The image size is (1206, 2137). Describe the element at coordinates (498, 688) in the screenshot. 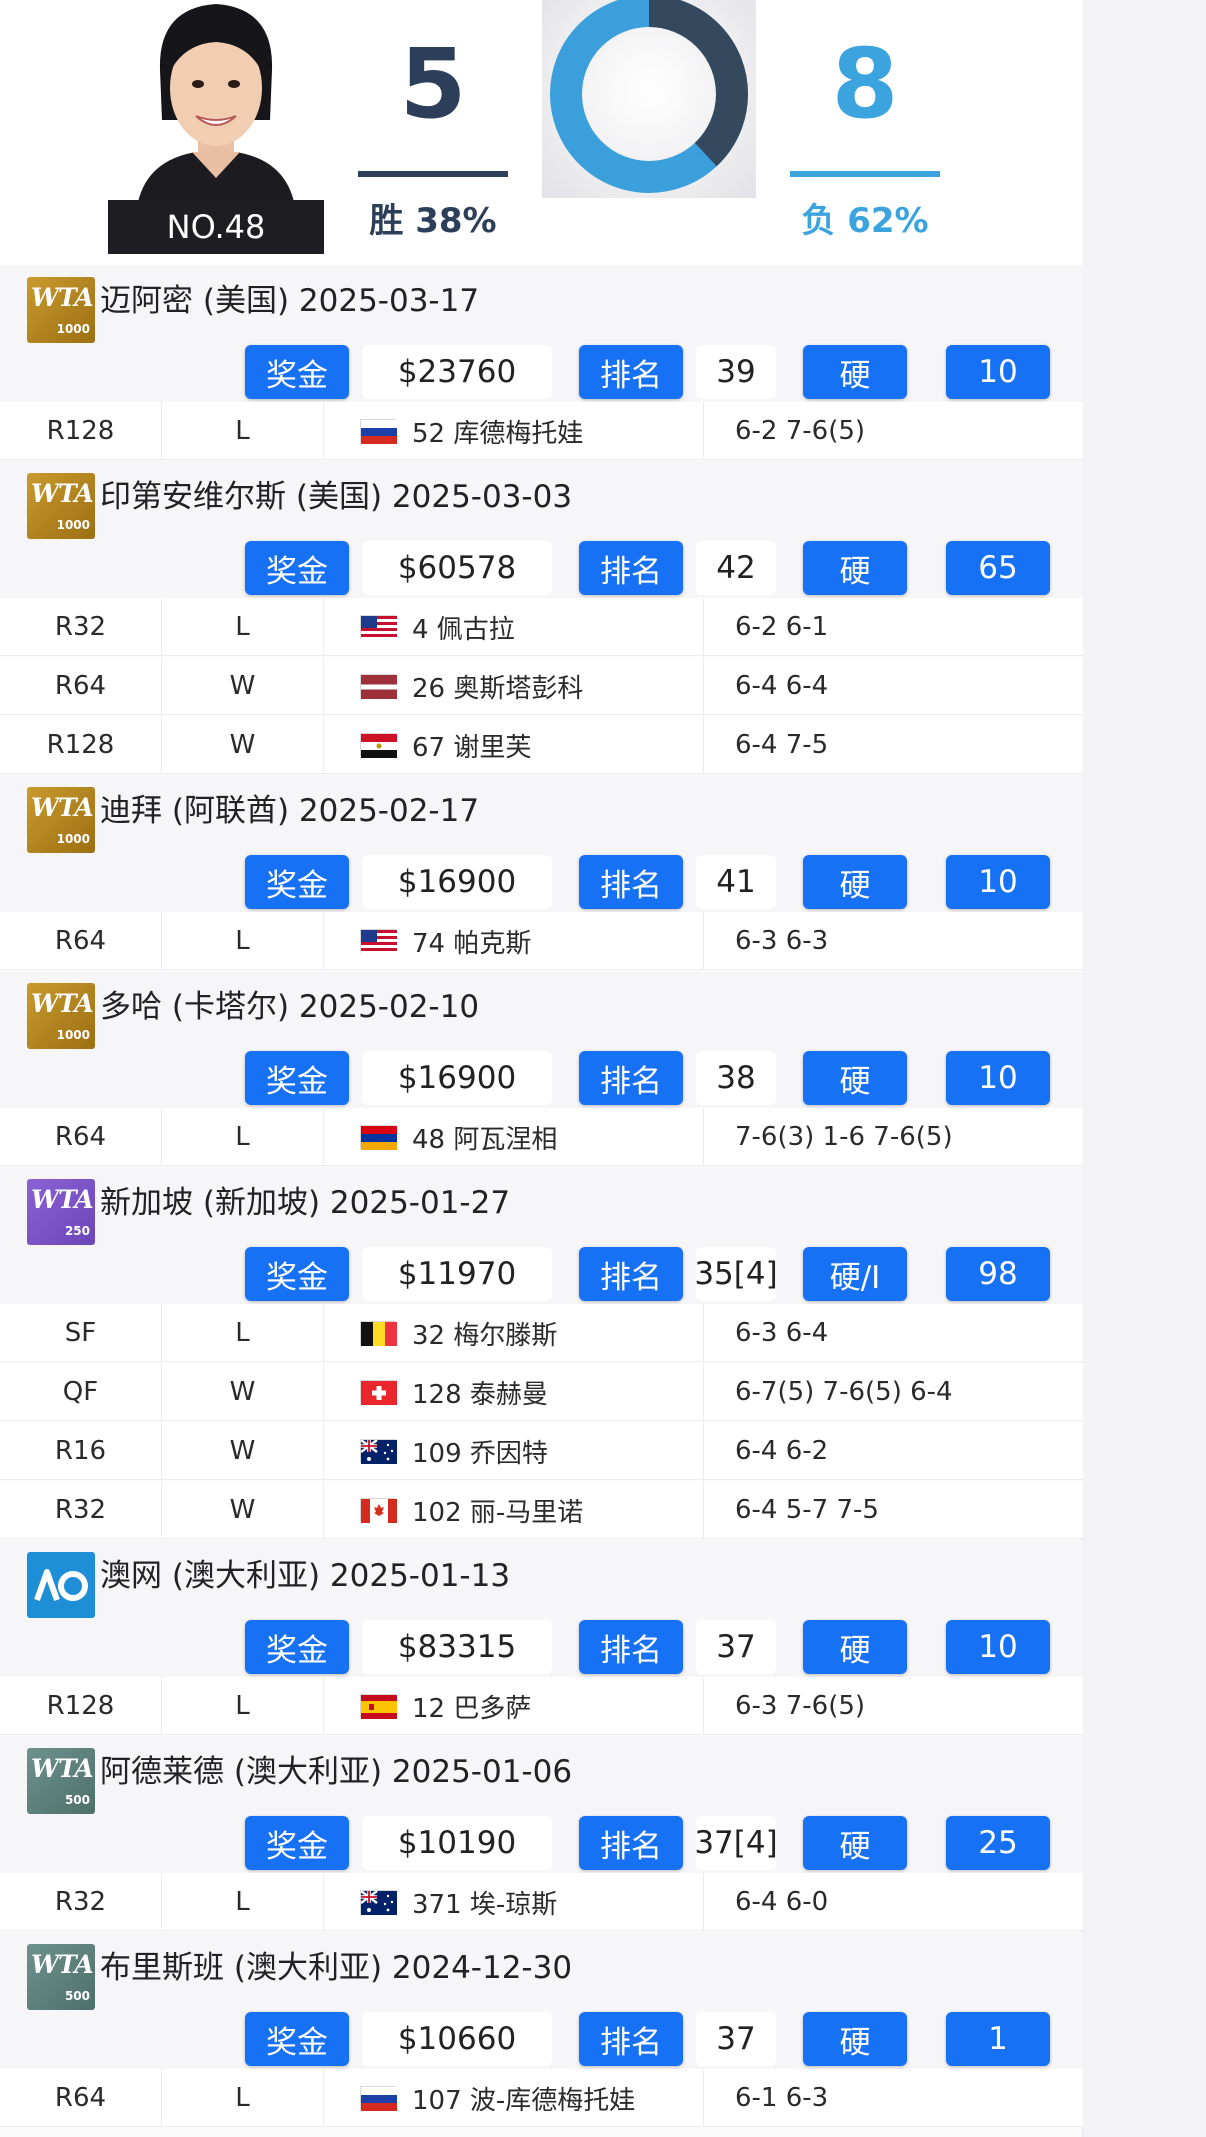

I see `opponent-name: 26 奥斯塔彭科` at that location.